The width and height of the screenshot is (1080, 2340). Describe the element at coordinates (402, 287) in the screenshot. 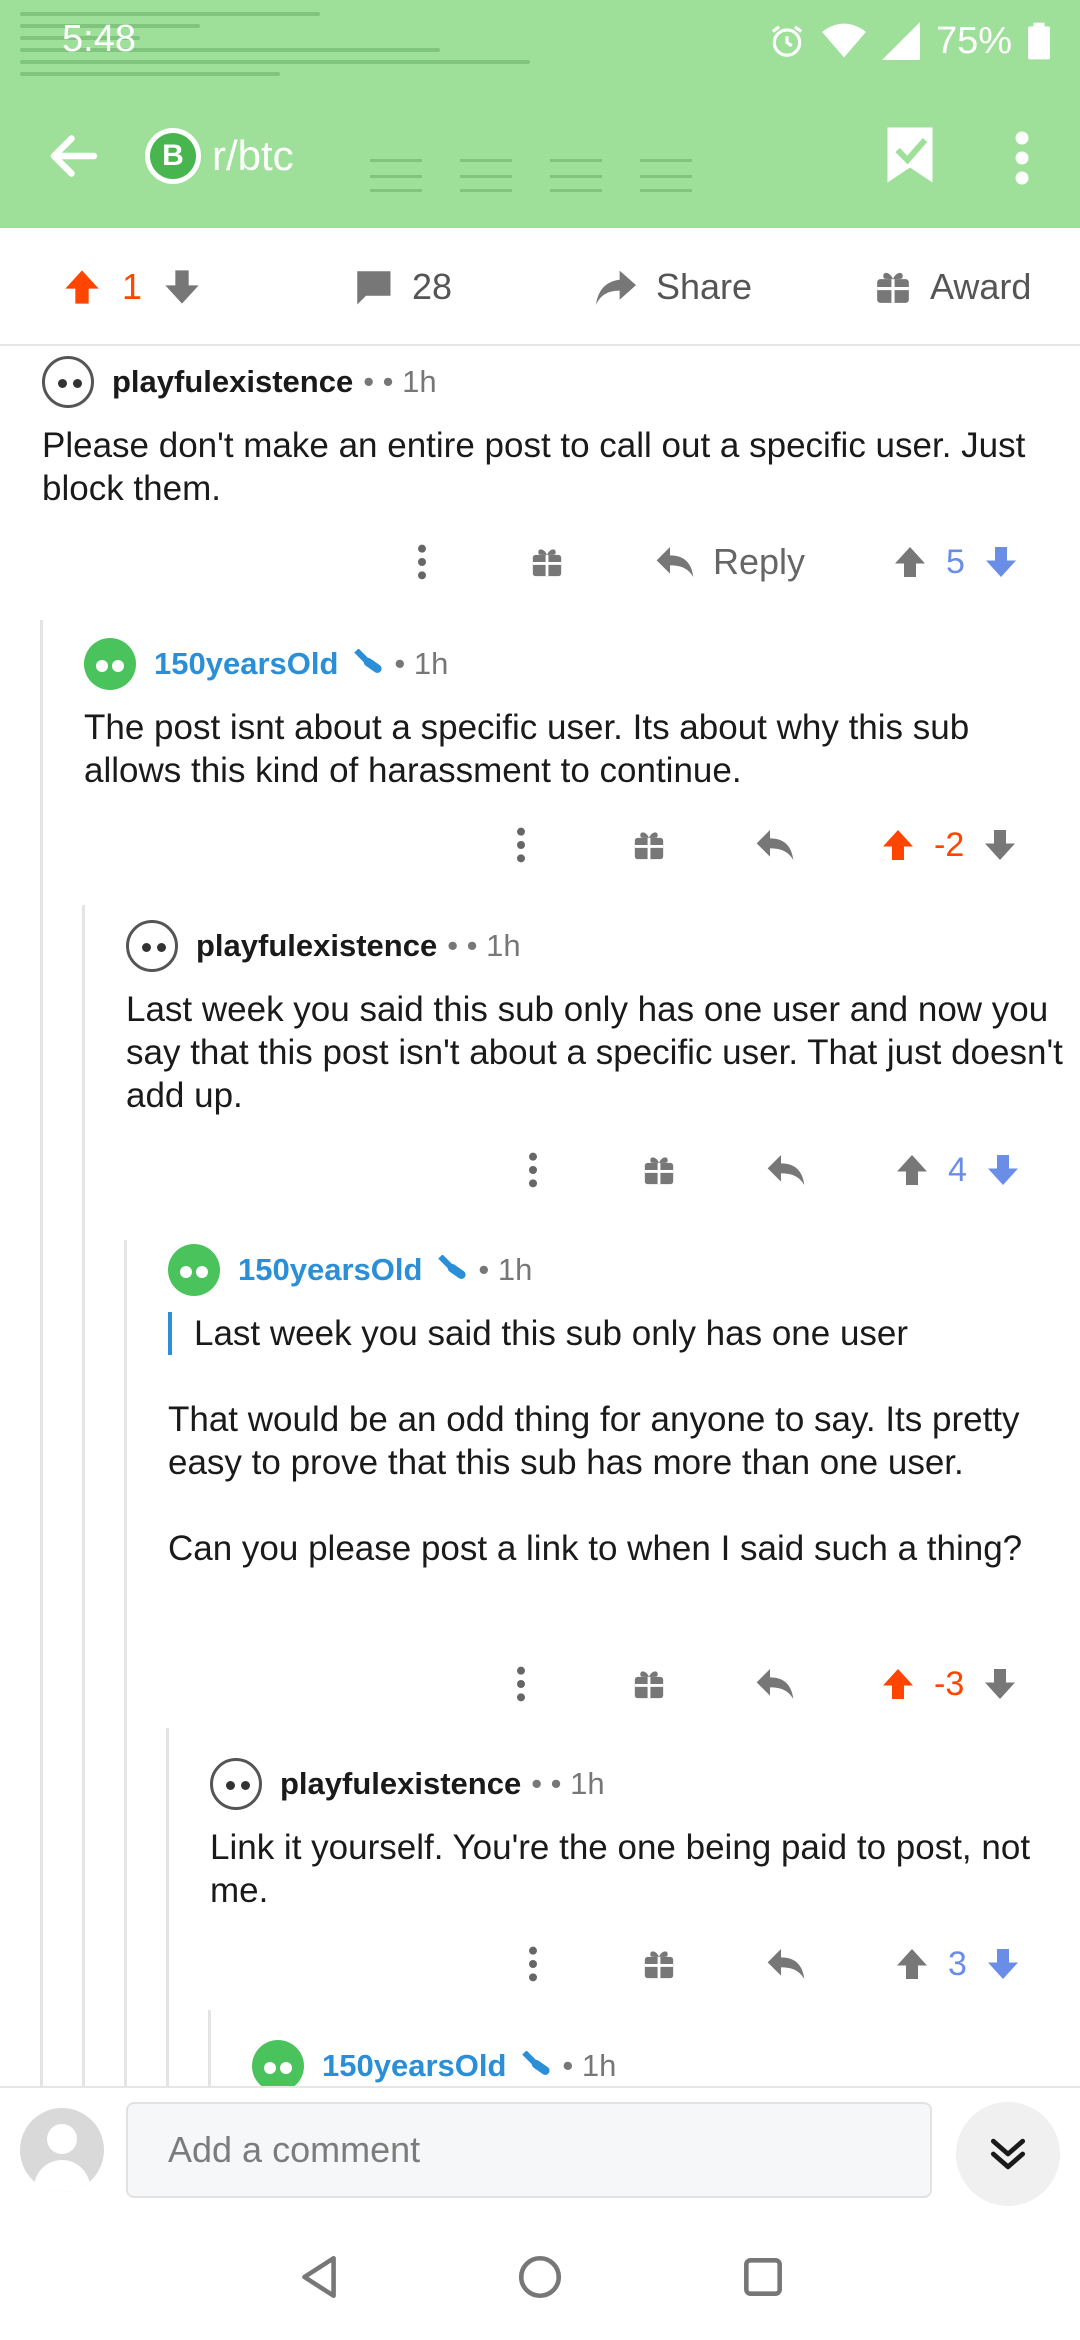

I see `comments-button: 28` at that location.